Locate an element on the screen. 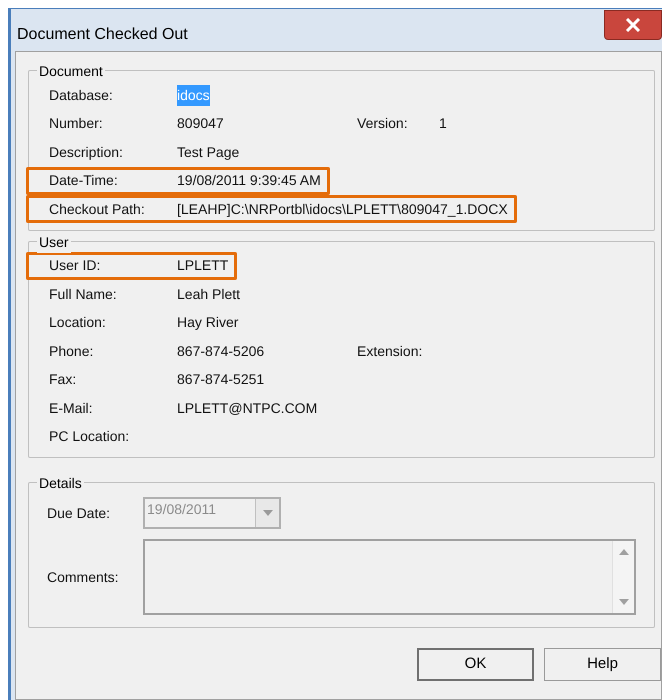 The width and height of the screenshot is (662, 700). close-icon is located at coordinates (633, 25).